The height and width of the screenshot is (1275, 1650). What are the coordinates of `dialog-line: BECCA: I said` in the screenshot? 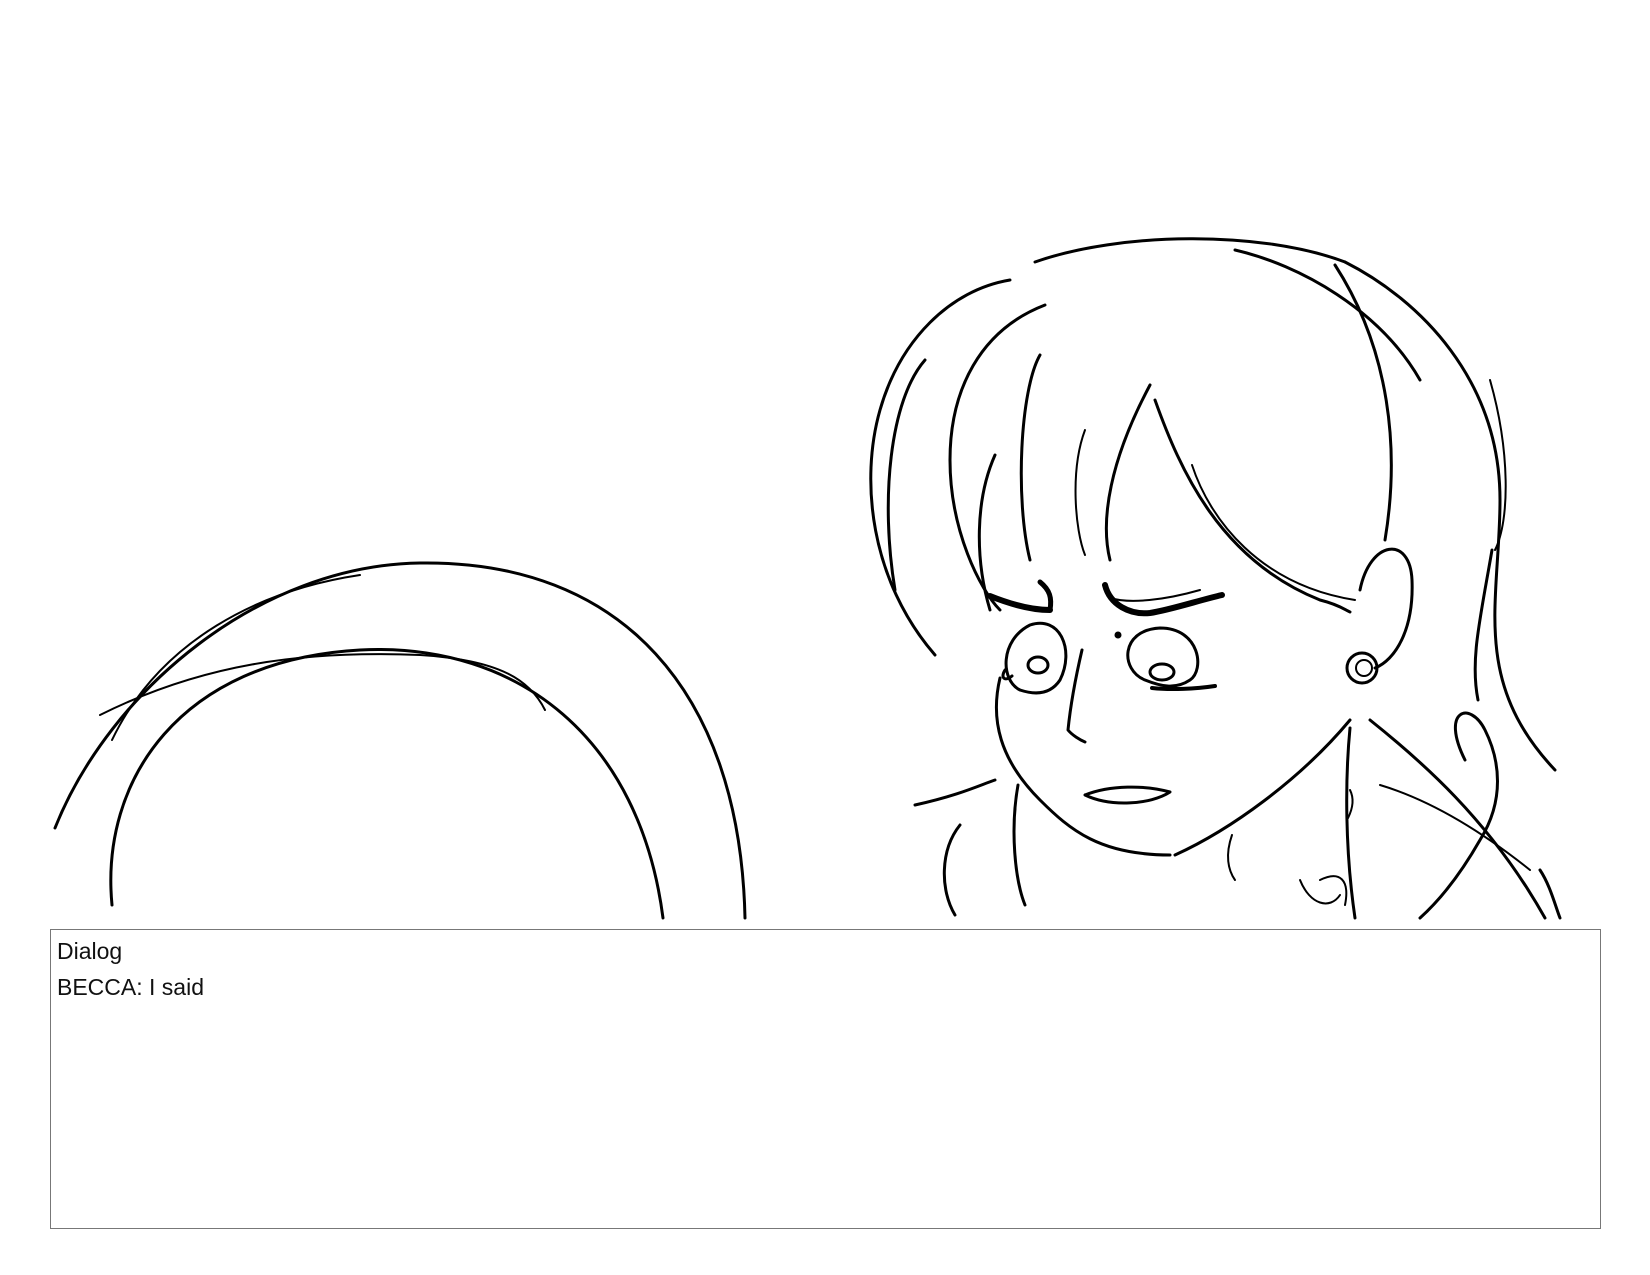 It's located at (130, 987).